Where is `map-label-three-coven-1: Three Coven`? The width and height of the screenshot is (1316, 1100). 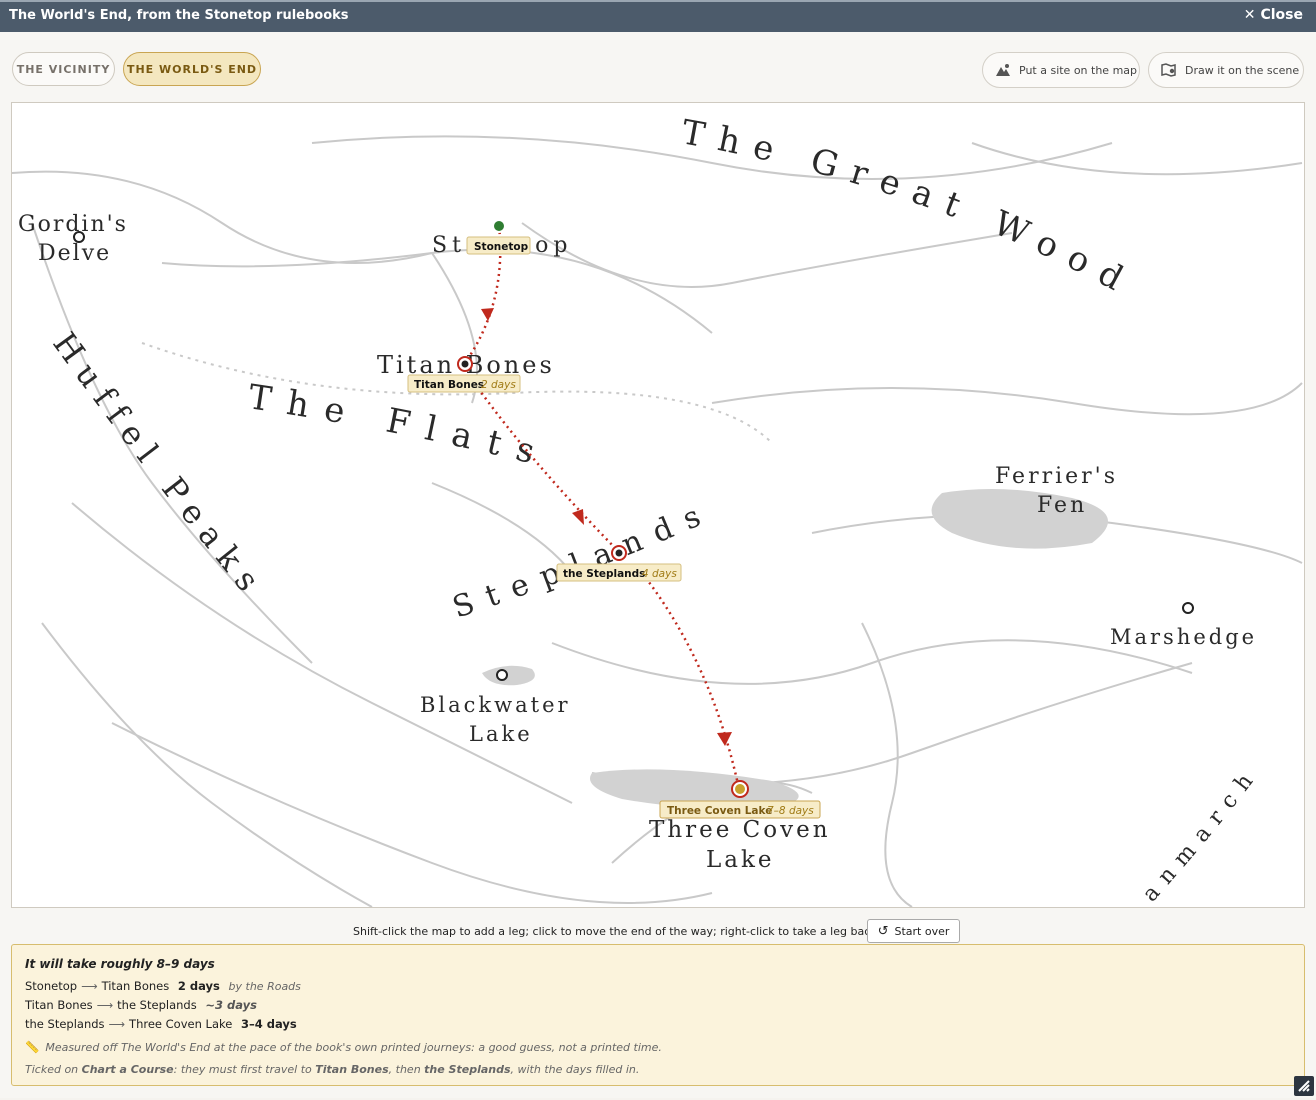
map-label-three-coven-1: Three Coven is located at coordinates (740, 830).